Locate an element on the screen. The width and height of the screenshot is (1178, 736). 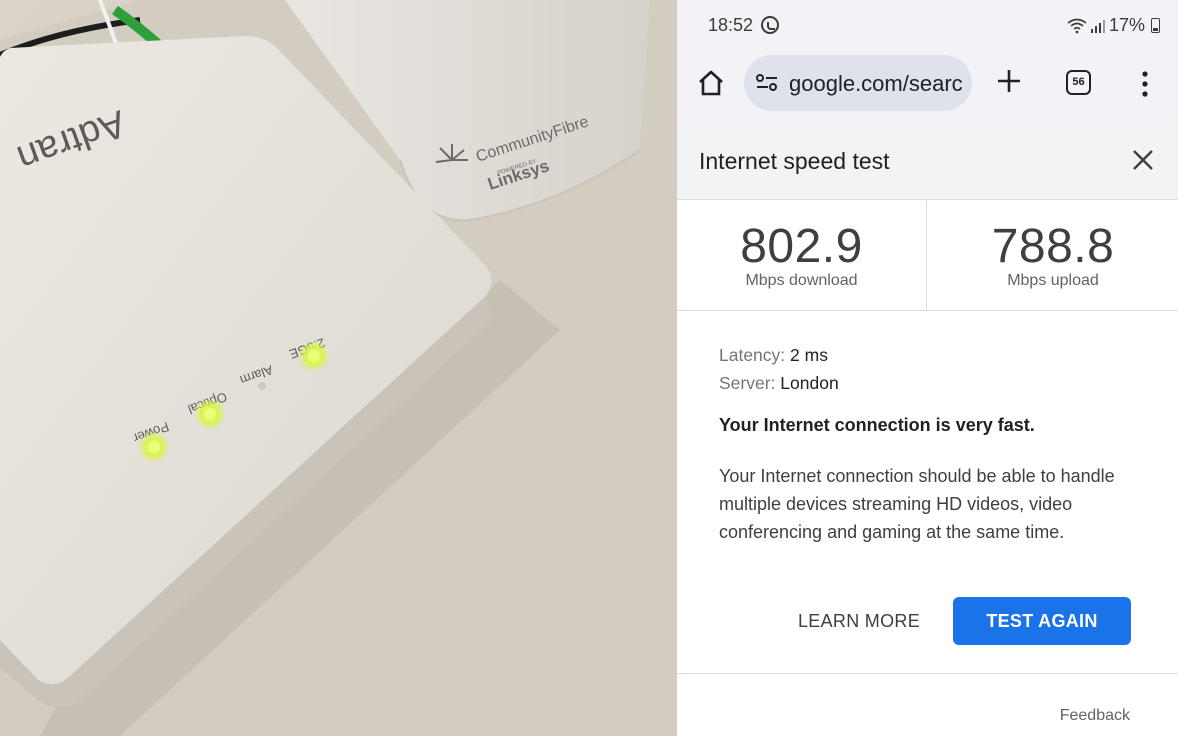
home-icon is located at coordinates (711, 83).